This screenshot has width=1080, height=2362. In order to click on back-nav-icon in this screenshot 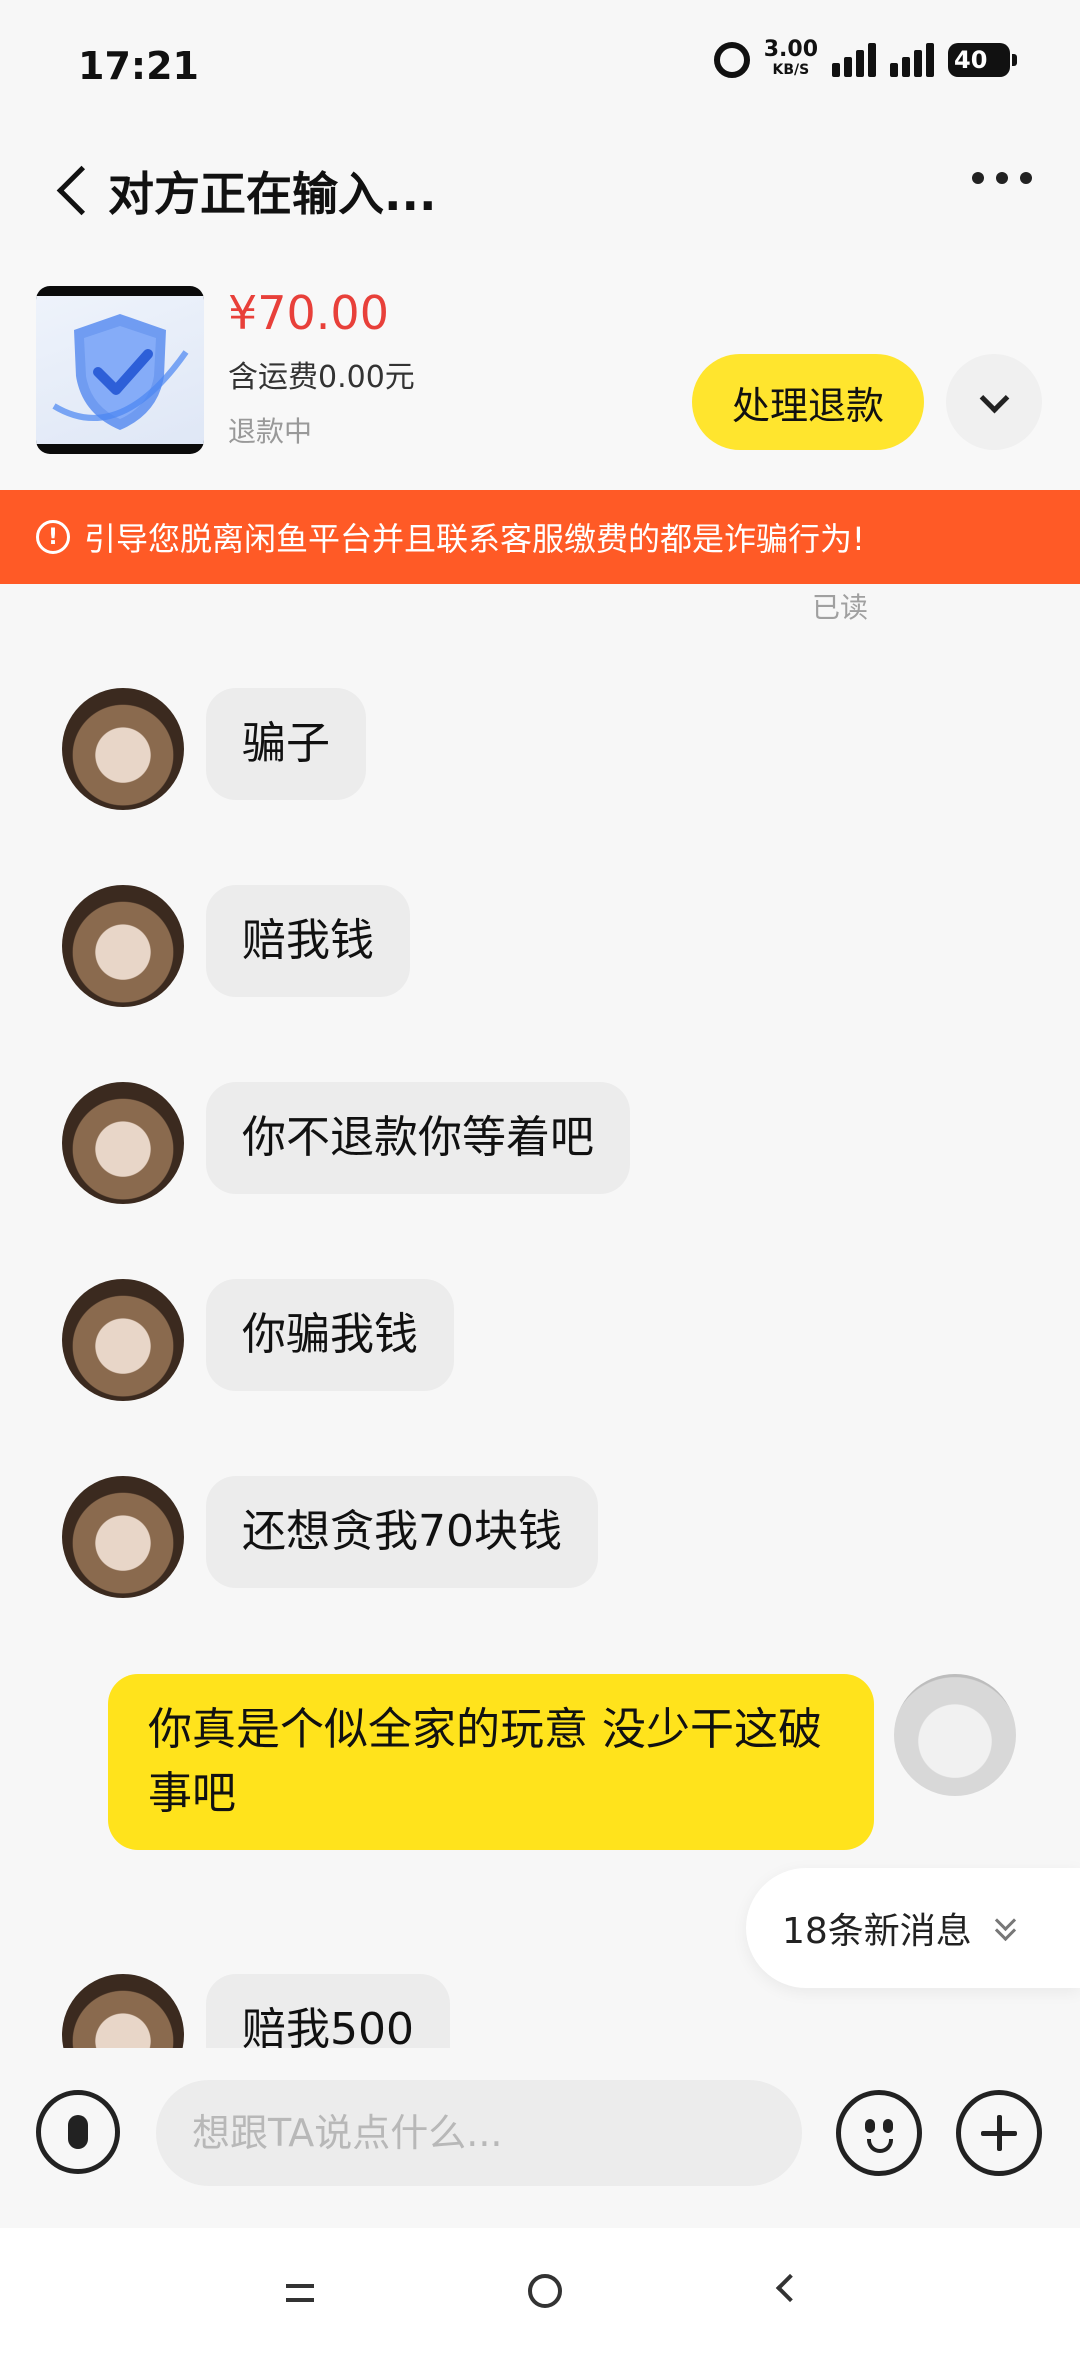, I will do `click(790, 2288)`.